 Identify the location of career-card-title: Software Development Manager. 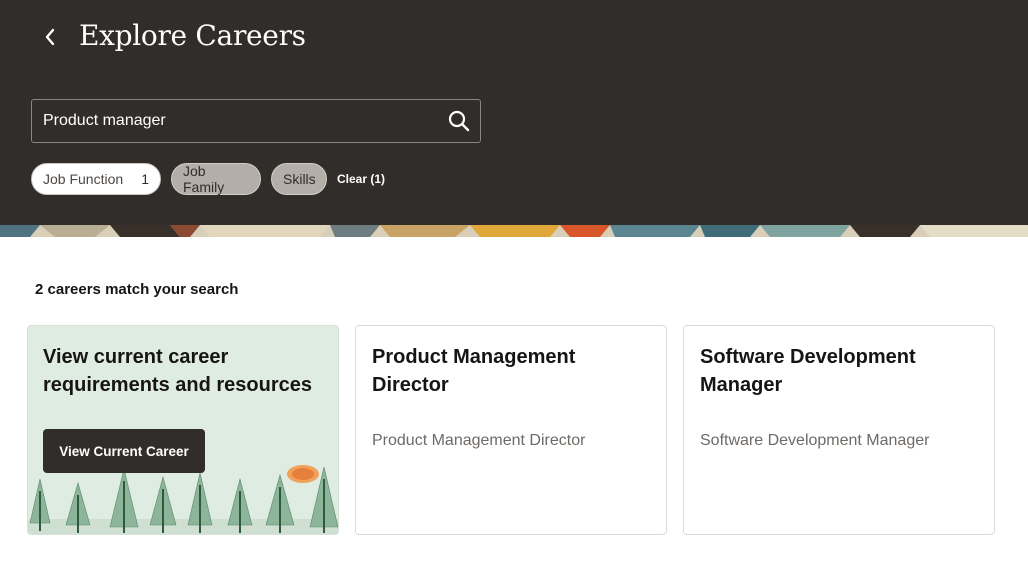
(808, 371).